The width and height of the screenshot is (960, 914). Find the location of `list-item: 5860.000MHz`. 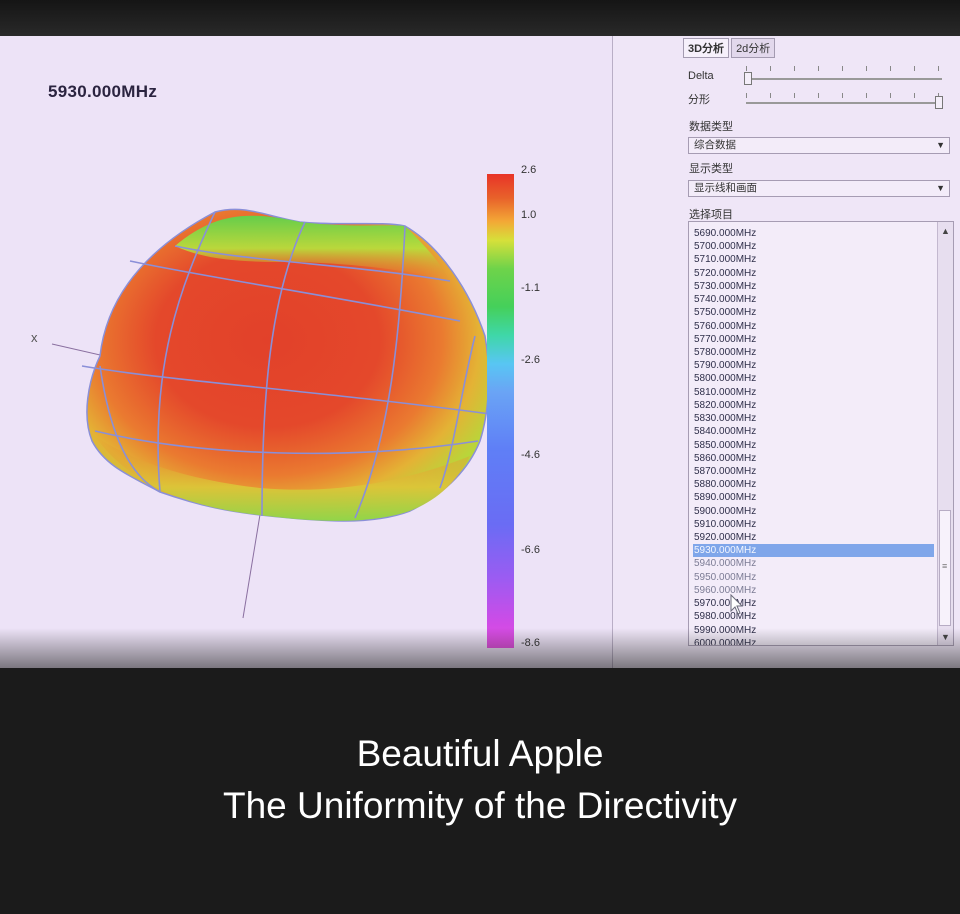

list-item: 5860.000MHz is located at coordinates (813, 458).